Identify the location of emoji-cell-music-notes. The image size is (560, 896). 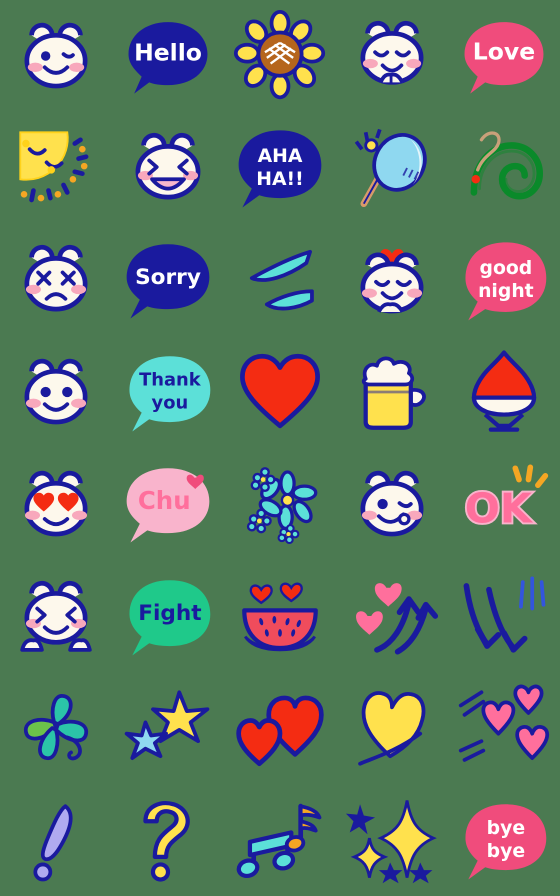
(280, 840).